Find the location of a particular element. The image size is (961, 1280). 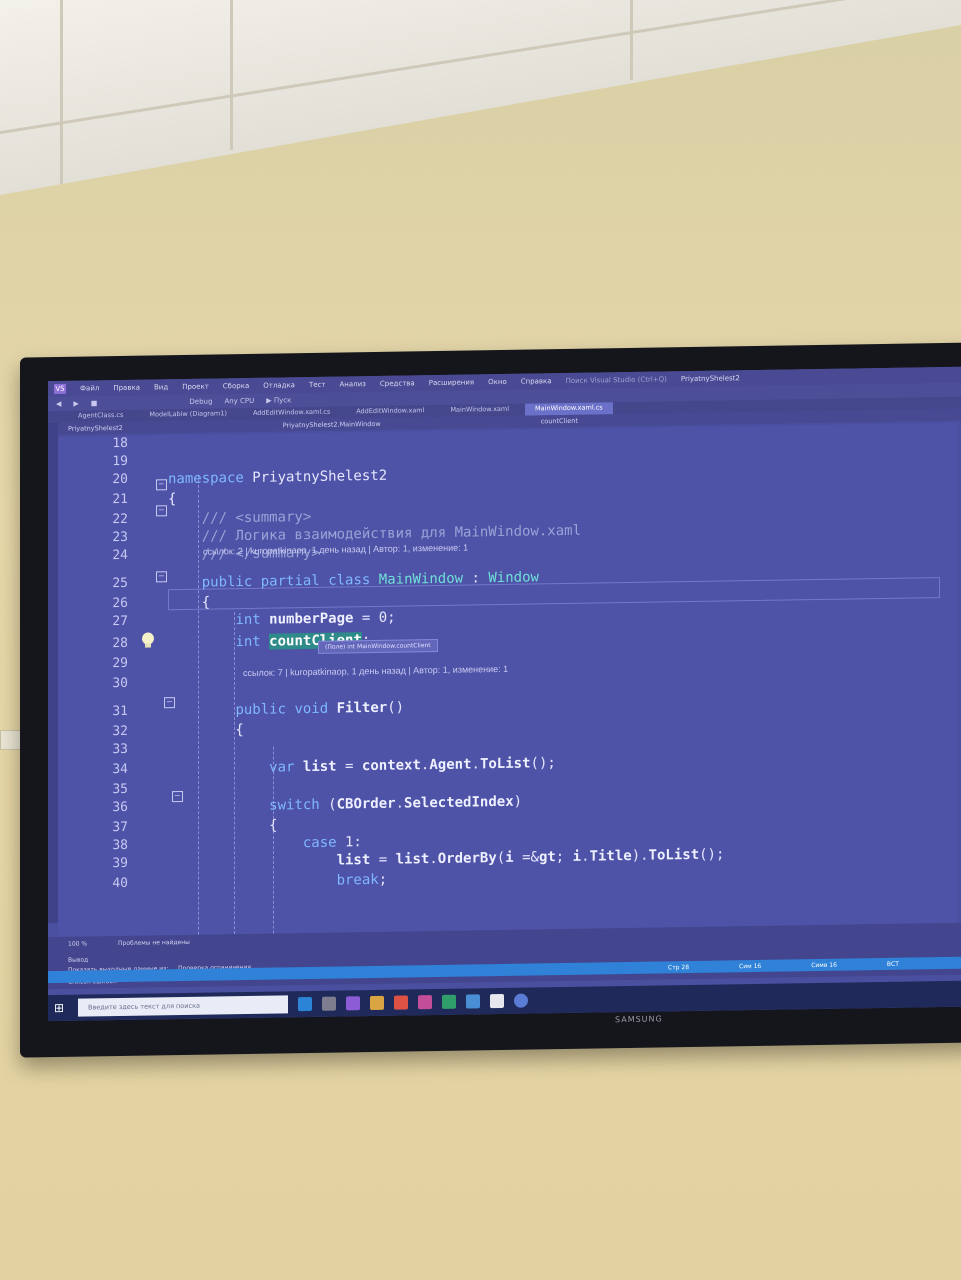

menu-item-project: Проект is located at coordinates (195, 387).